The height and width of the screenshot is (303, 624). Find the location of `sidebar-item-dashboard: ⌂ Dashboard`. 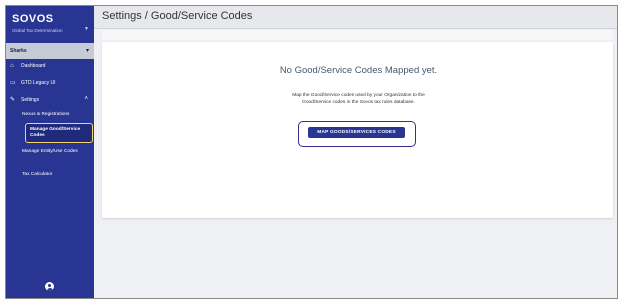

sidebar-item-dashboard: ⌂ Dashboard is located at coordinates (50, 66).